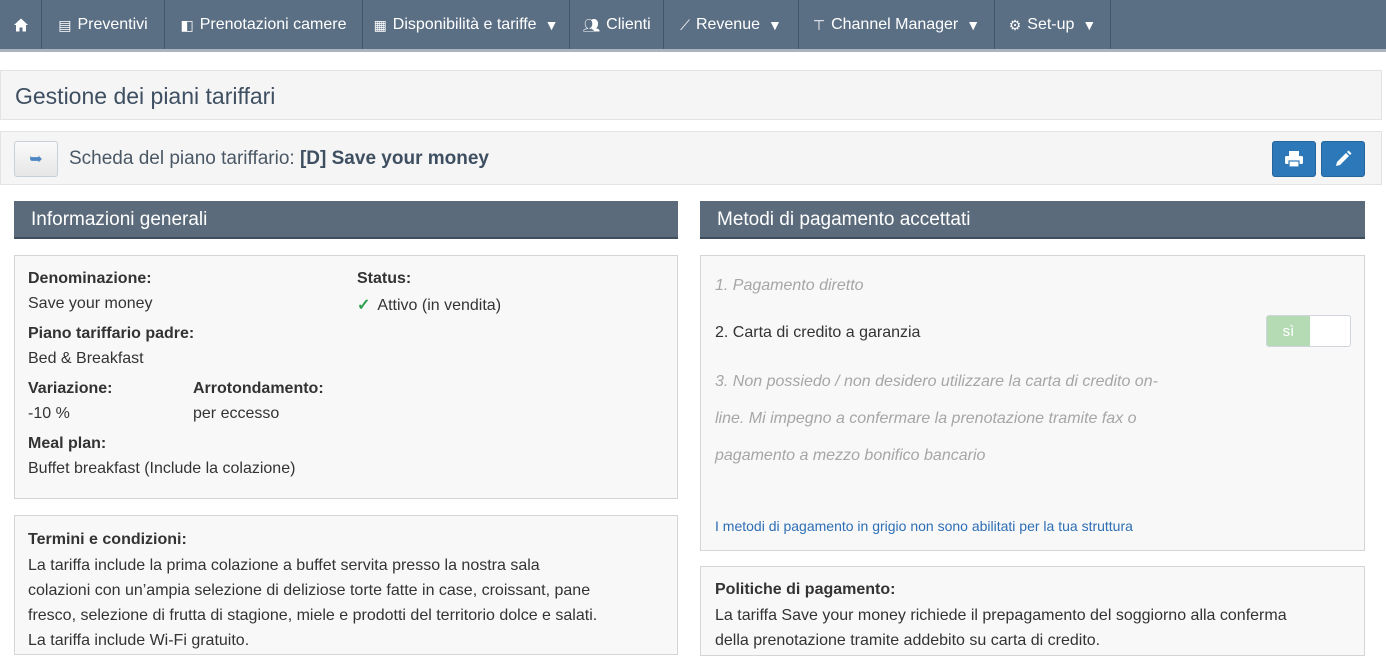  Describe the element at coordinates (86, 358) in the screenshot. I see `parent-plan-value: Bed & Breakfast` at that location.